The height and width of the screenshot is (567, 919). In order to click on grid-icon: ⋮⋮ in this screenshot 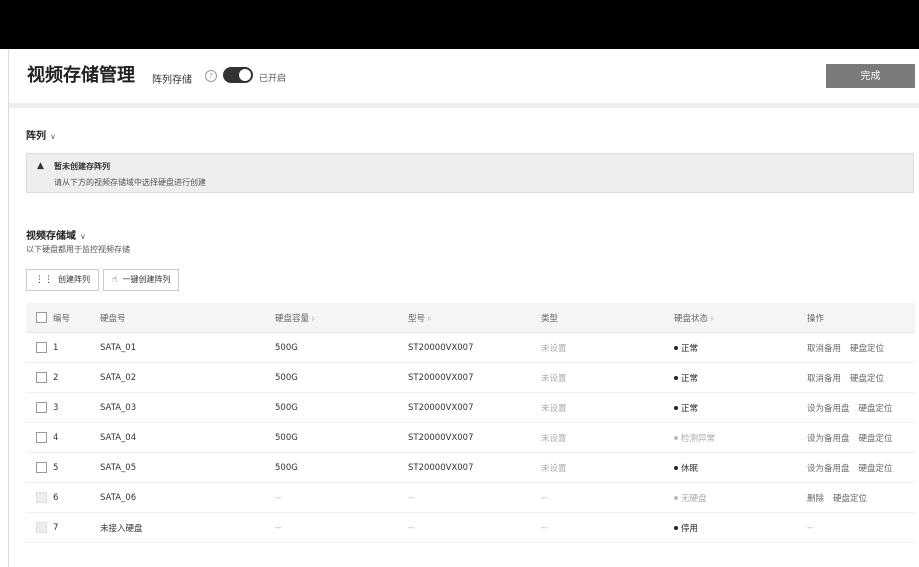, I will do `click(44, 280)`.